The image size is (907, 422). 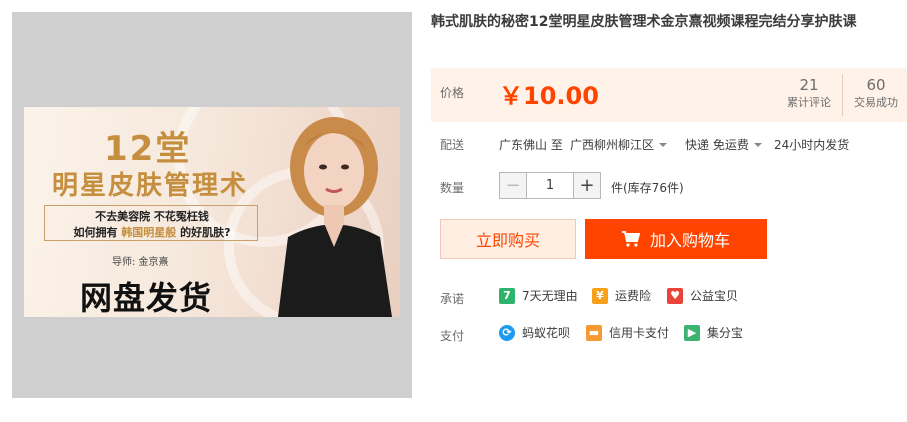 I want to click on payment-row: 支付 ⟳ 蚂蚁花呗 ▬ 信用卡支付 ▶ 集分宝, so click(x=669, y=334).